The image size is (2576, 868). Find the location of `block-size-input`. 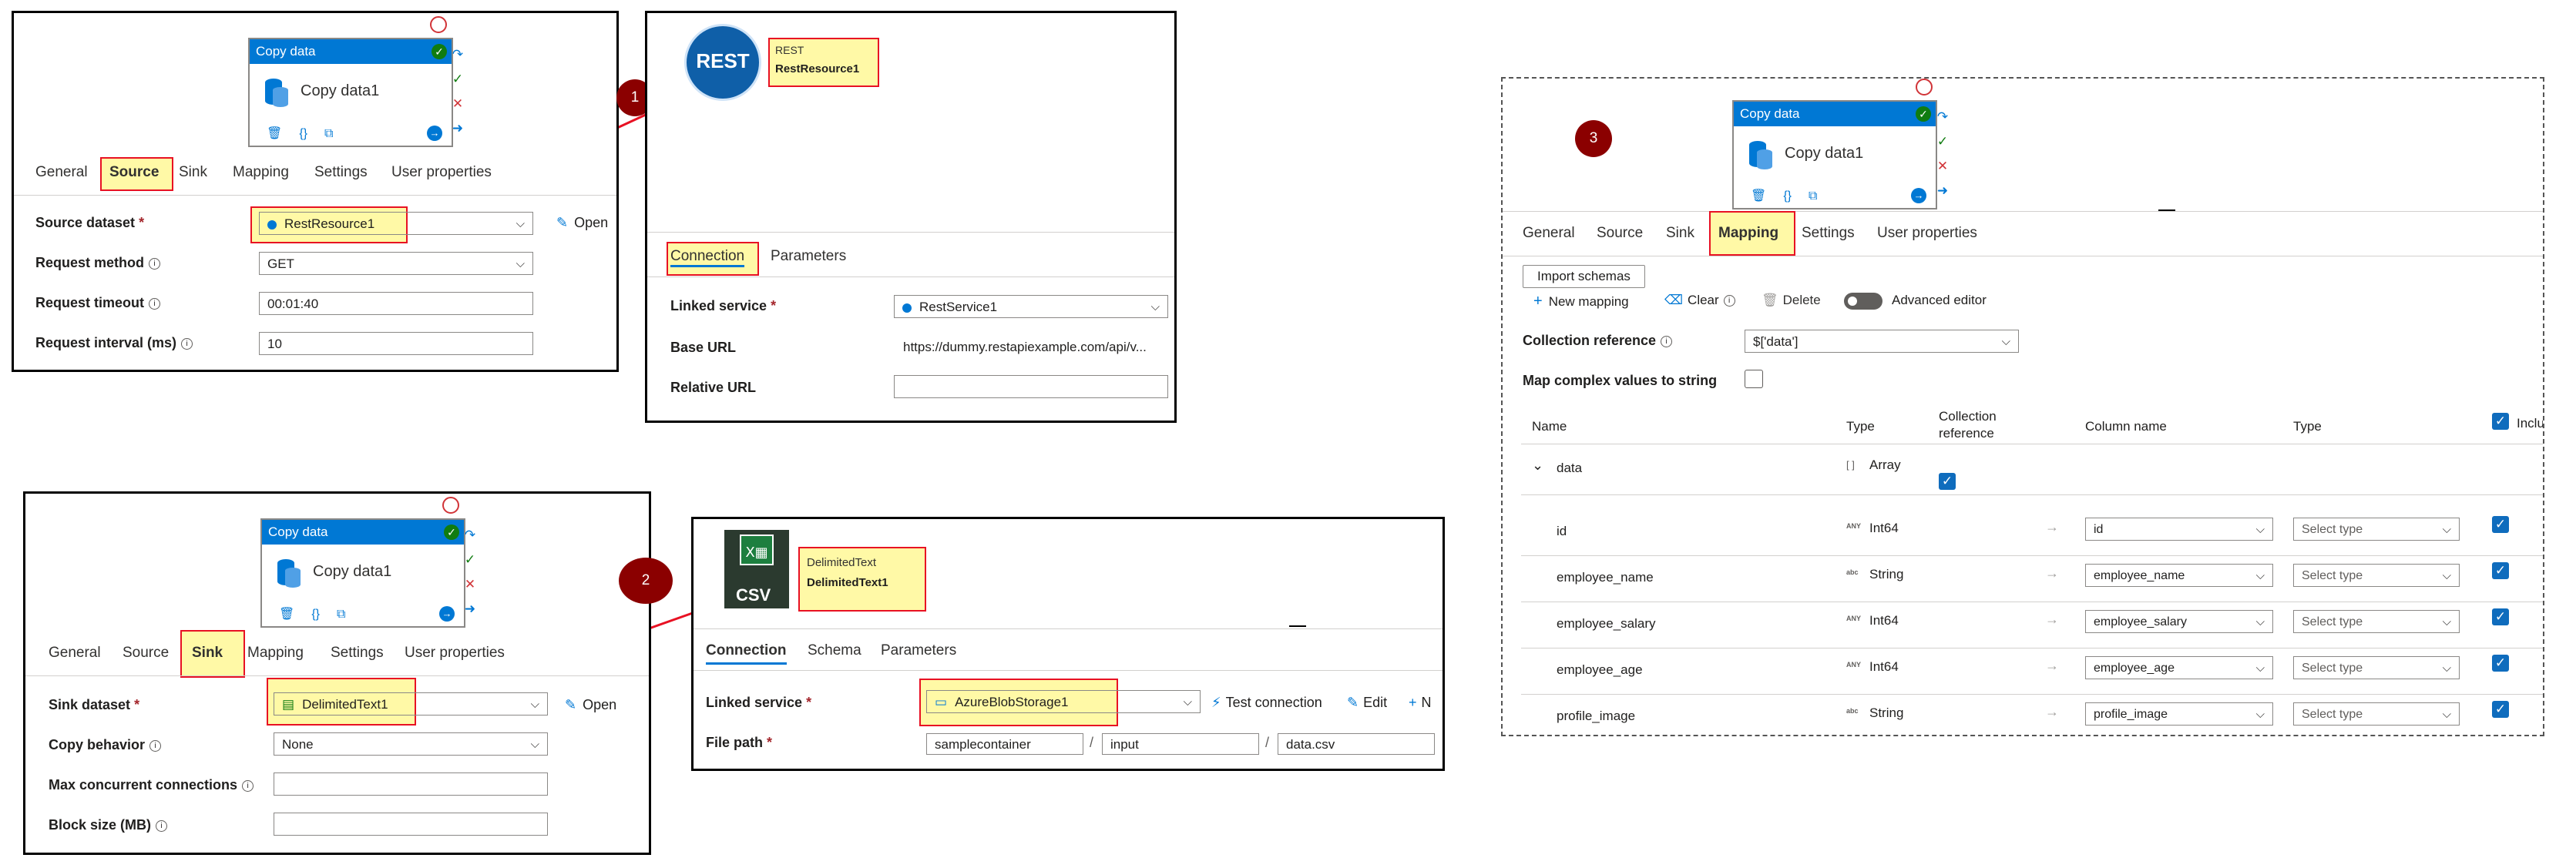

block-size-input is located at coordinates (411, 824).